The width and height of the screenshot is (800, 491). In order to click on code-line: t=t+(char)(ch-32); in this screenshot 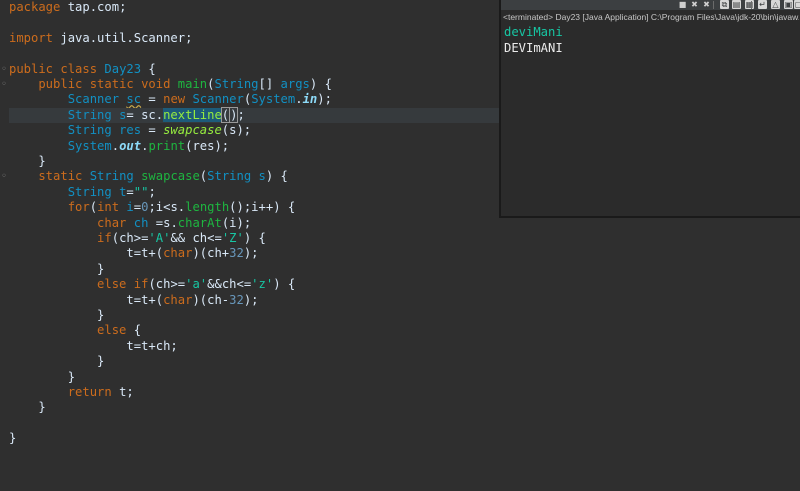, I will do `click(133, 300)`.